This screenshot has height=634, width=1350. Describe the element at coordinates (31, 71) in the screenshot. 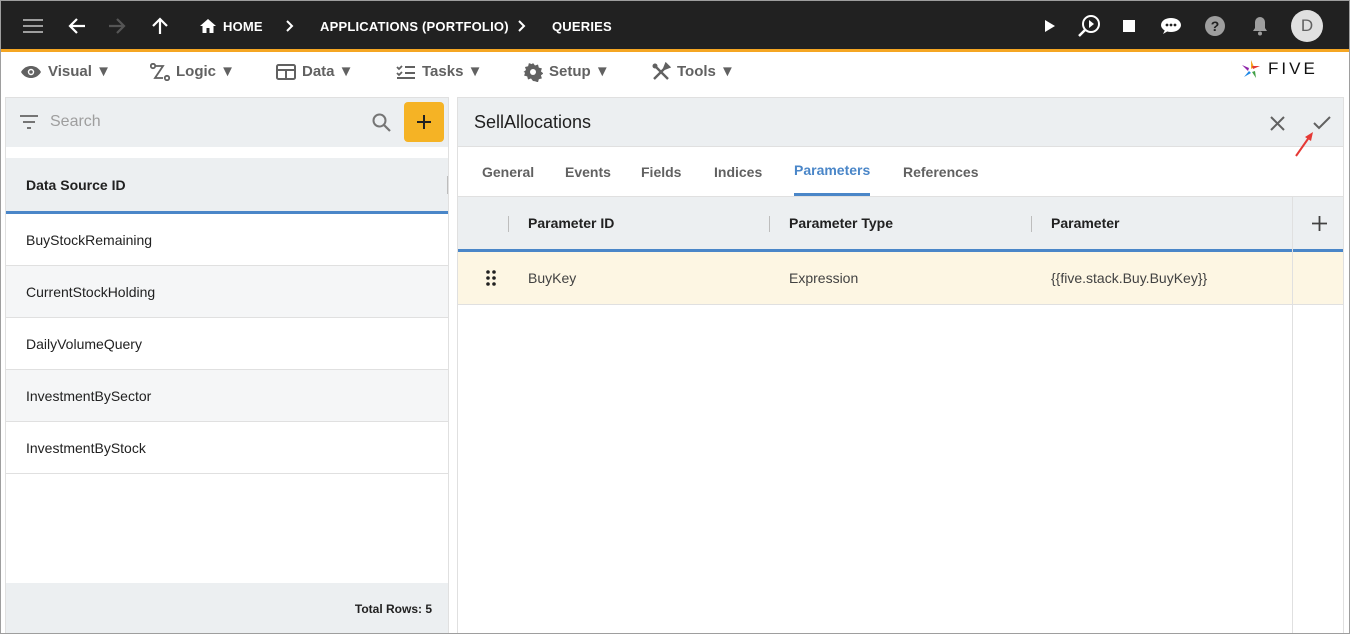

I see `eye-icon` at that location.